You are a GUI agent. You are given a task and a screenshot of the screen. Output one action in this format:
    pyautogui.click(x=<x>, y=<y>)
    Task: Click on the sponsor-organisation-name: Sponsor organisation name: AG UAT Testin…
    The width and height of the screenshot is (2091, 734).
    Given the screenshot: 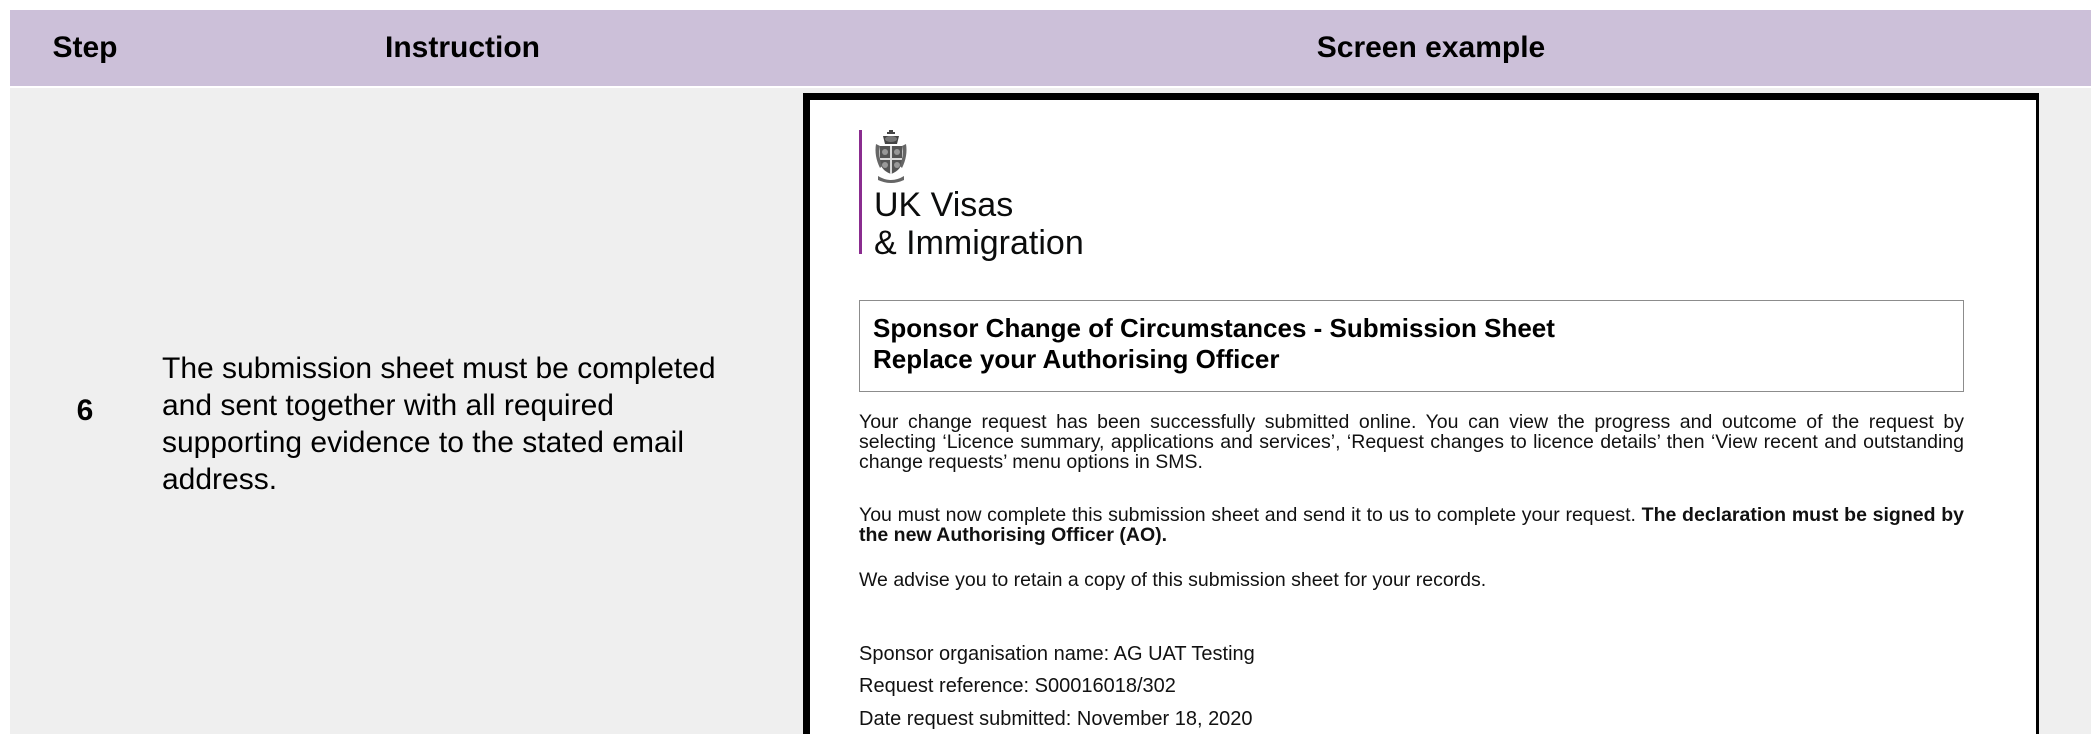 What is the action you would take?
    pyautogui.click(x=1057, y=654)
    